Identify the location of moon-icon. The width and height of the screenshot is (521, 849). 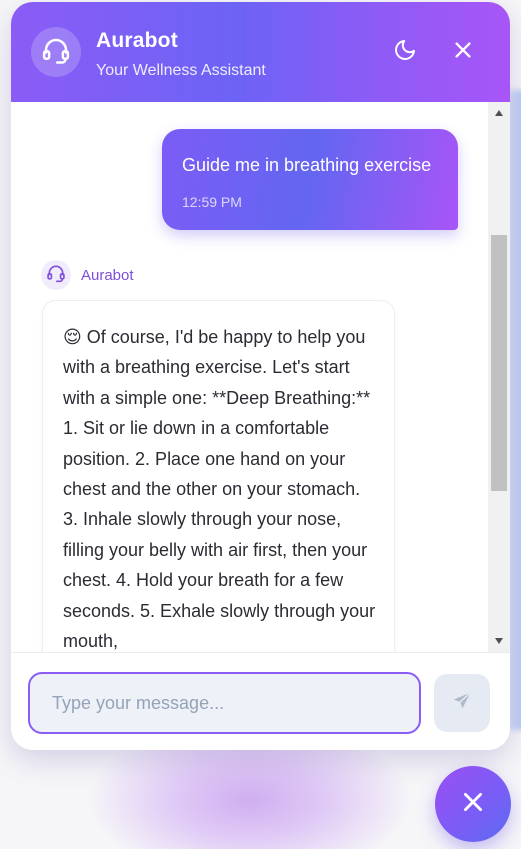
(405, 52).